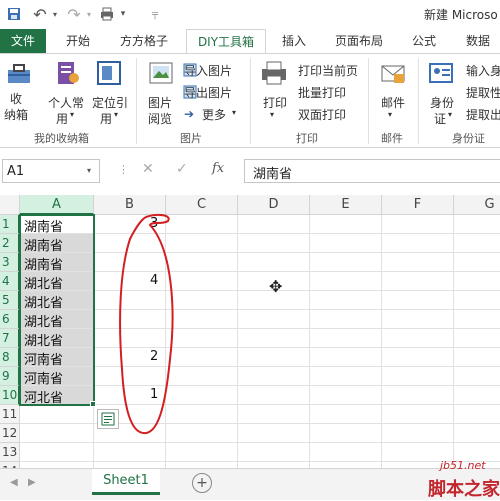 Image resolution: width=500 pixels, height=501 pixels. What do you see at coordinates (478, 41) in the screenshot?
I see `tab-data: 数据` at bounding box center [478, 41].